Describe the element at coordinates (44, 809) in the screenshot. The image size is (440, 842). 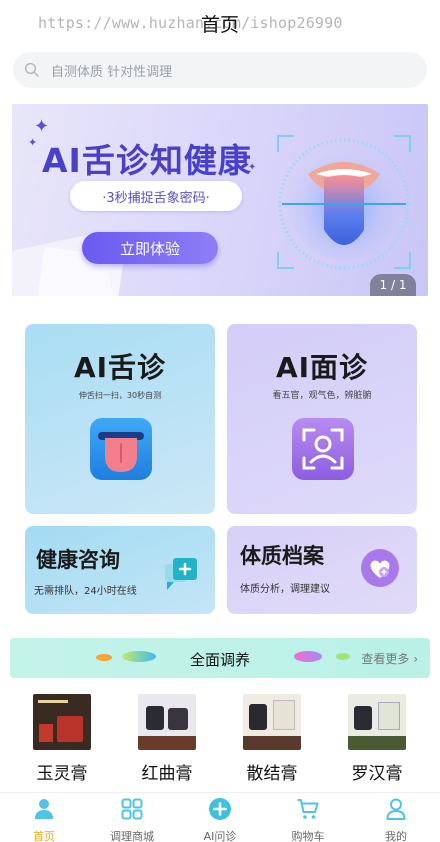
I see `user-icon` at that location.